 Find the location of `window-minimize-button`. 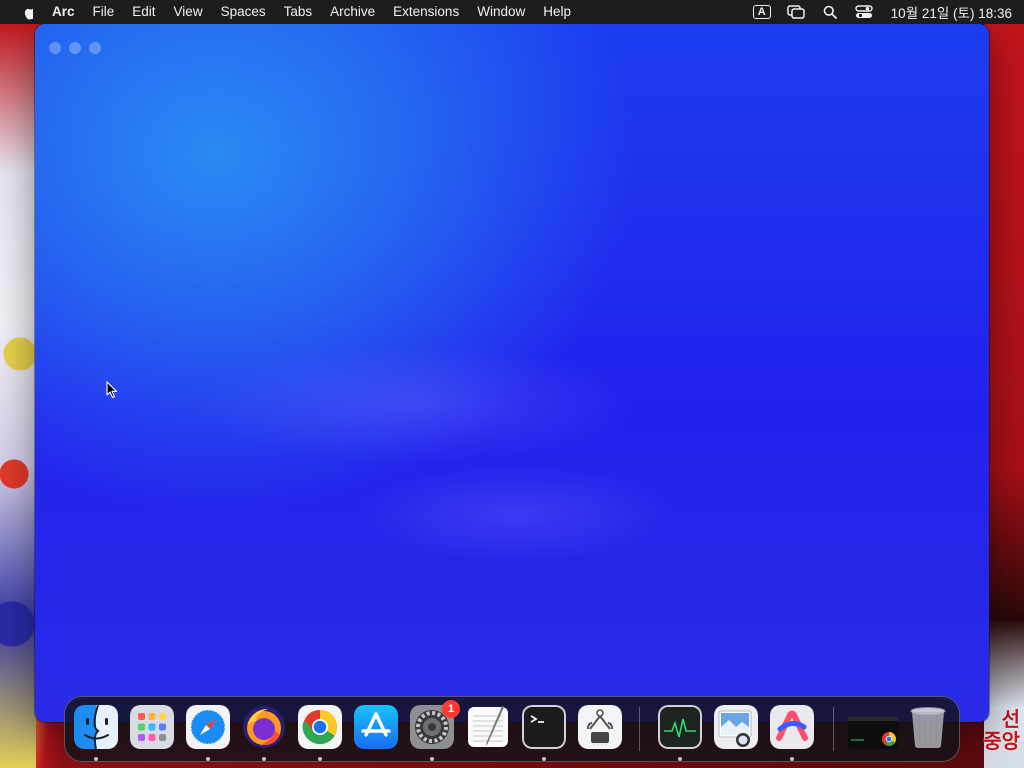

window-minimize-button is located at coordinates (75, 48).